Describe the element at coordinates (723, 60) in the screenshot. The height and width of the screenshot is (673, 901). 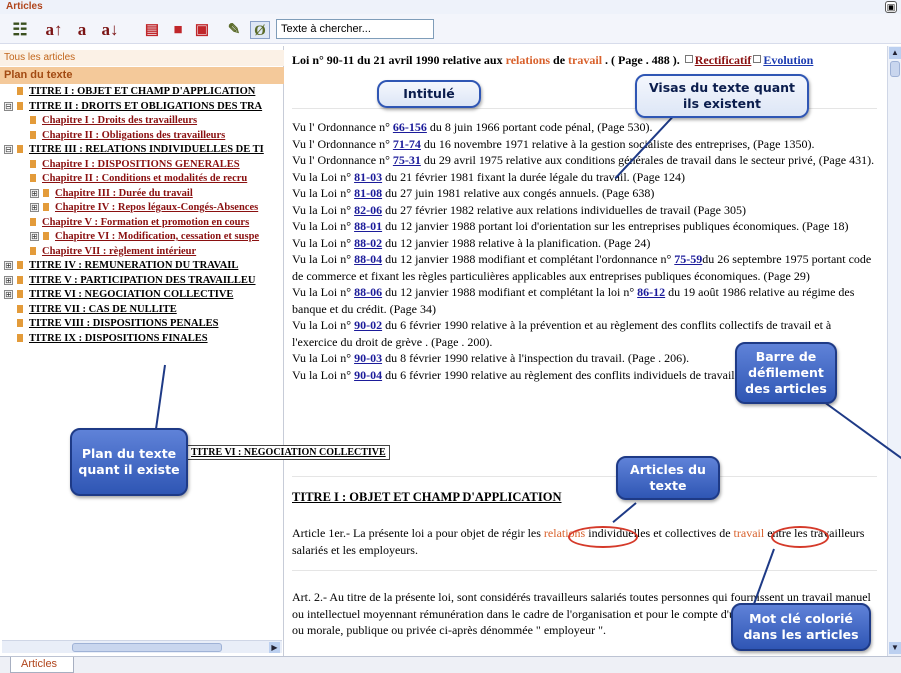
I see `rectificatif-link: Rectificatif` at that location.